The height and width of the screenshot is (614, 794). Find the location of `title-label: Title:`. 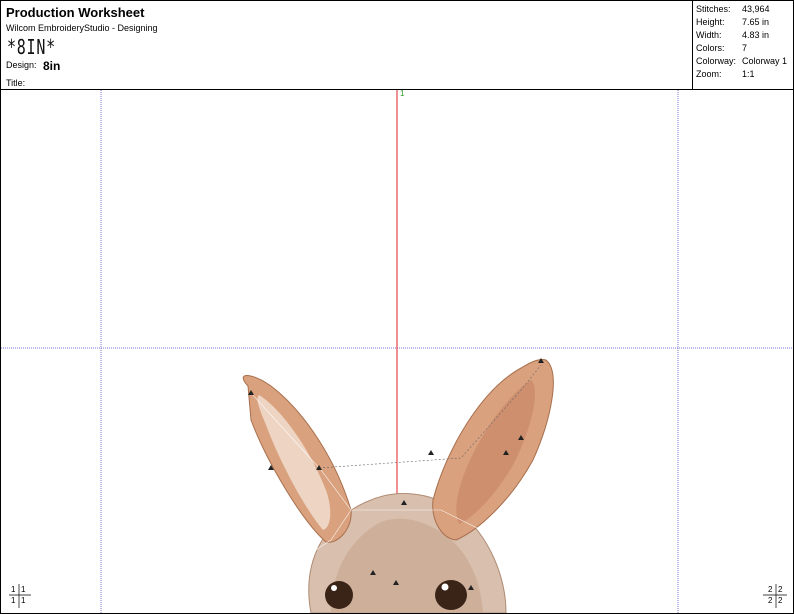

title-label: Title: is located at coordinates (16, 83).